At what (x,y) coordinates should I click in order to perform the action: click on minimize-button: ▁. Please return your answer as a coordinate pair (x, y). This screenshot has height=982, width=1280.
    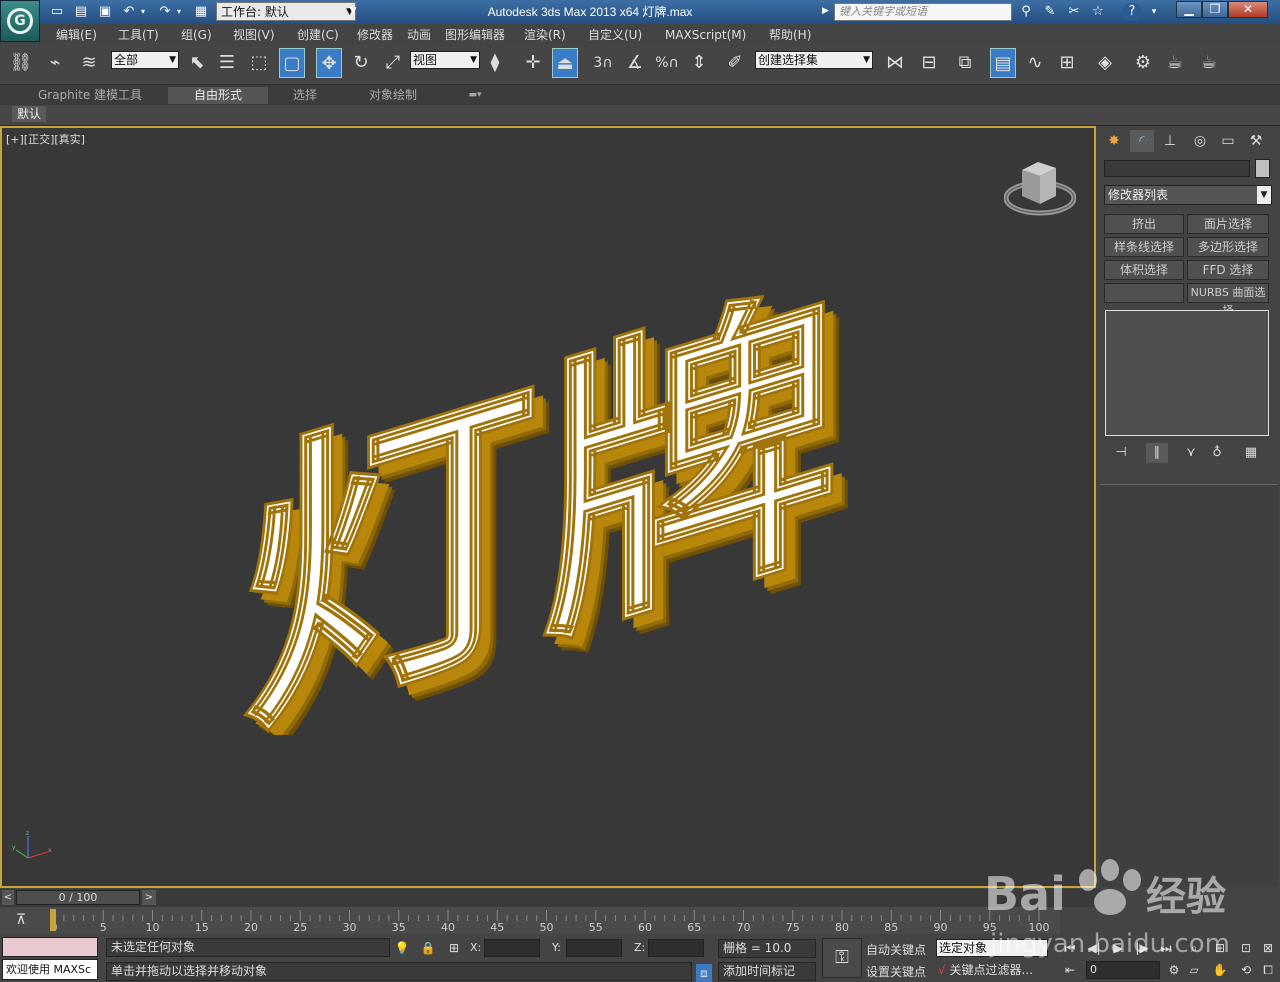
    Looking at the image, I should click on (1189, 9).